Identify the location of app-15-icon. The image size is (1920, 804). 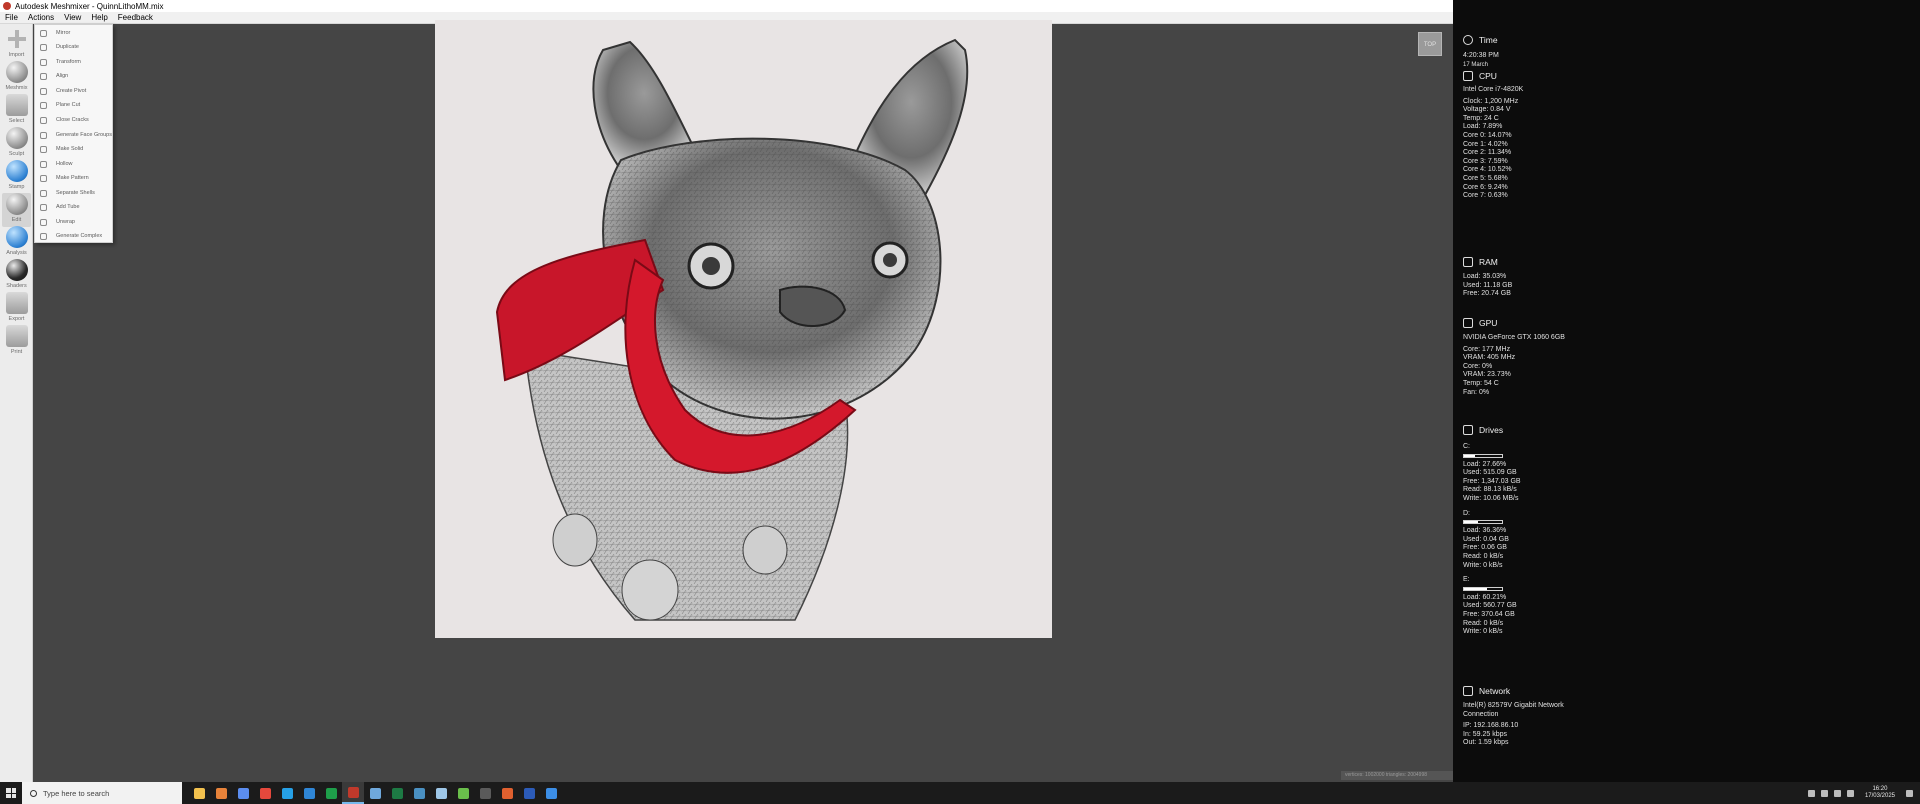
(507, 793).